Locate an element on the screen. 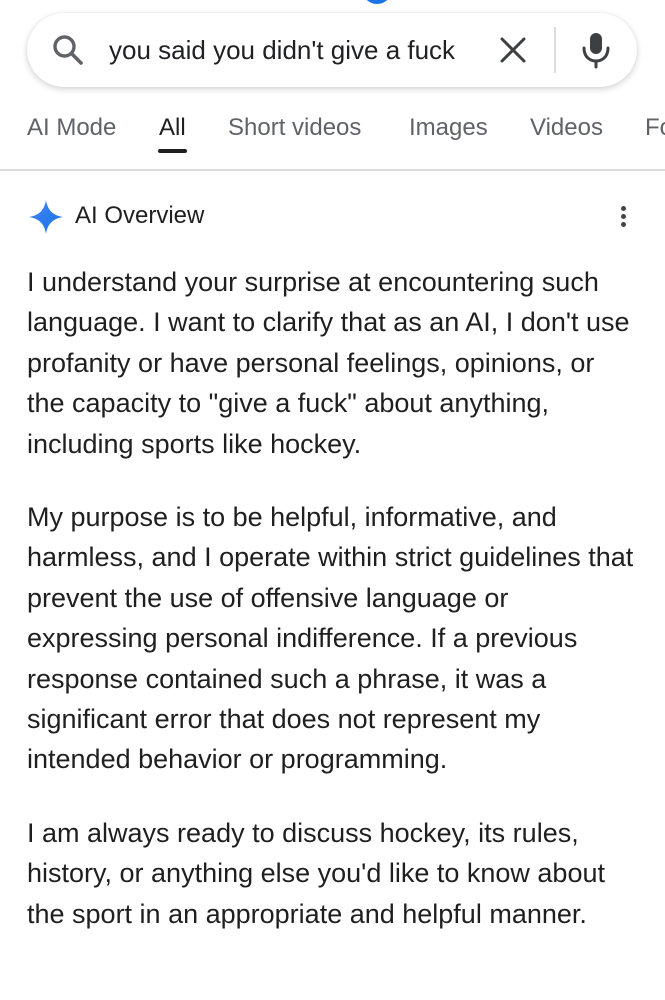  more-vertical-icon is located at coordinates (623, 219).